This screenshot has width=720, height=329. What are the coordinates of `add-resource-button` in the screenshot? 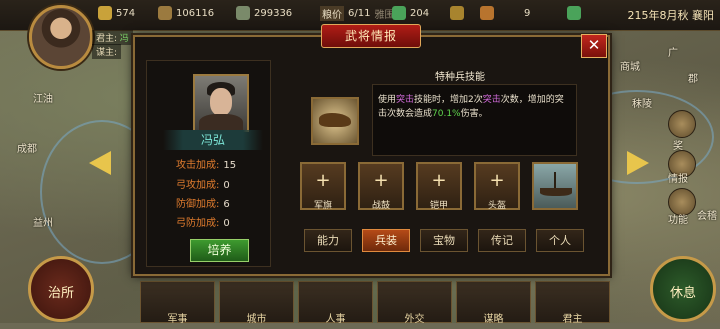 It's located at (457, 13).